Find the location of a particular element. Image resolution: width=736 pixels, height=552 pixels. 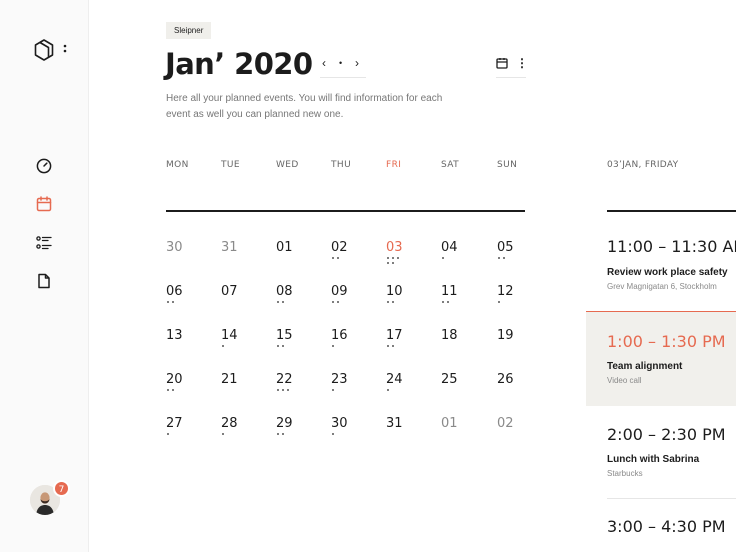

calendar-icon is located at coordinates (44, 204).